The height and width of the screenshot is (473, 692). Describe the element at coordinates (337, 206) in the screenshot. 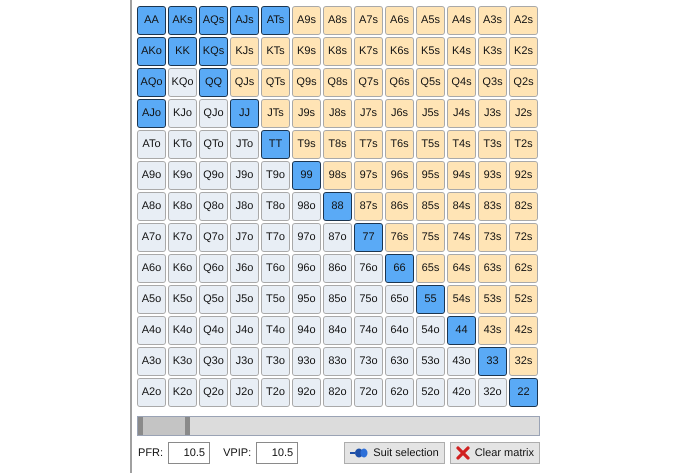

I see `pair-cell: 88` at that location.